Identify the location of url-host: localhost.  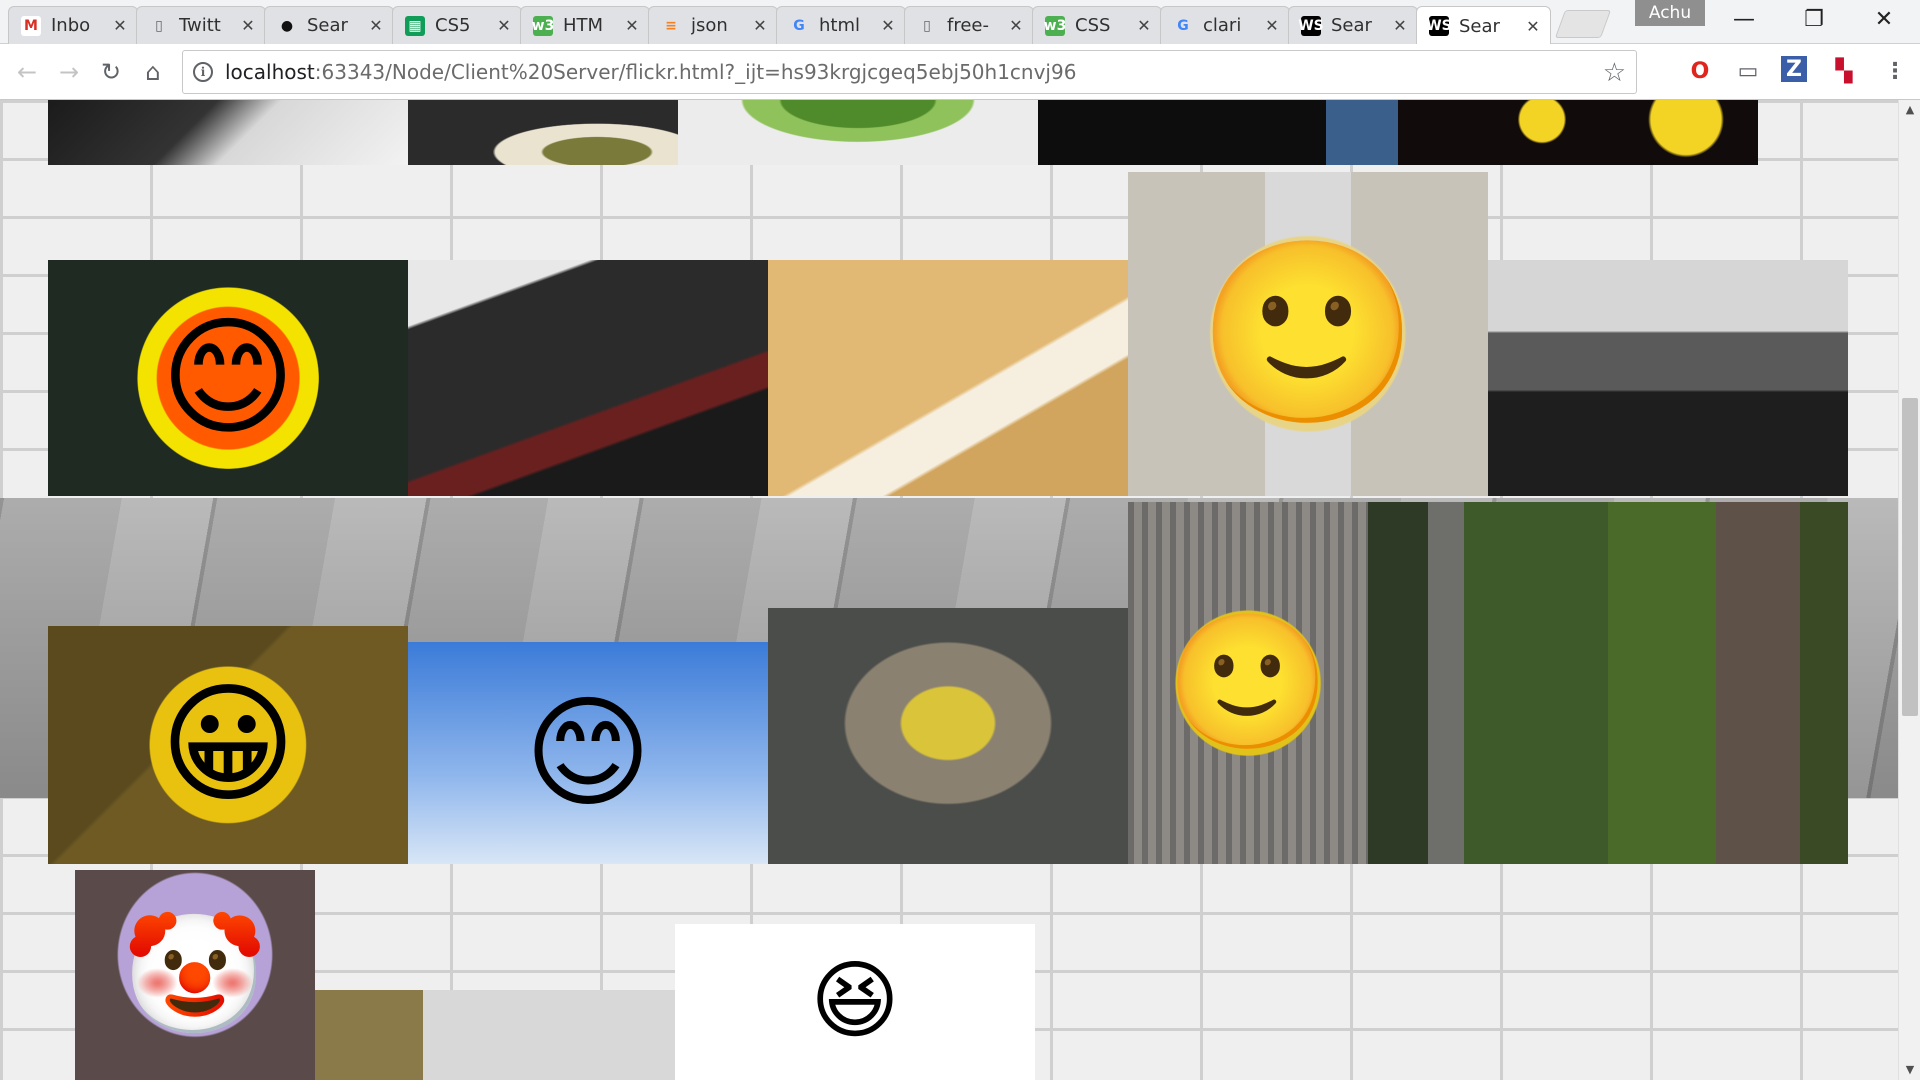
(270, 72).